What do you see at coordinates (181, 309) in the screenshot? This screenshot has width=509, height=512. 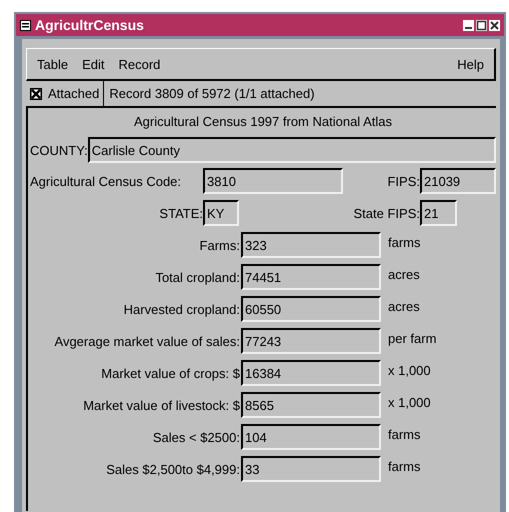 I see `field-label: Harvested cropland:` at bounding box center [181, 309].